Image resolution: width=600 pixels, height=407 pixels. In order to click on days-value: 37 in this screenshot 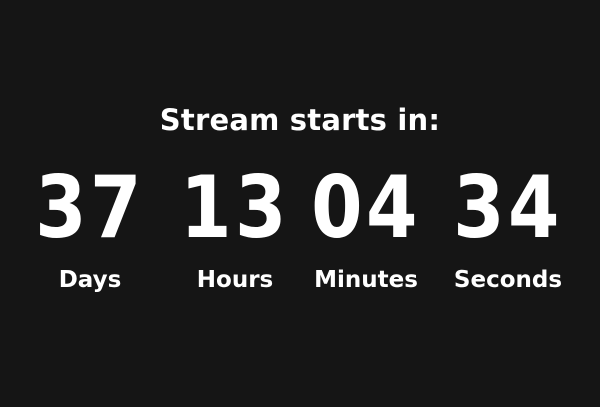, I will do `click(90, 208)`.